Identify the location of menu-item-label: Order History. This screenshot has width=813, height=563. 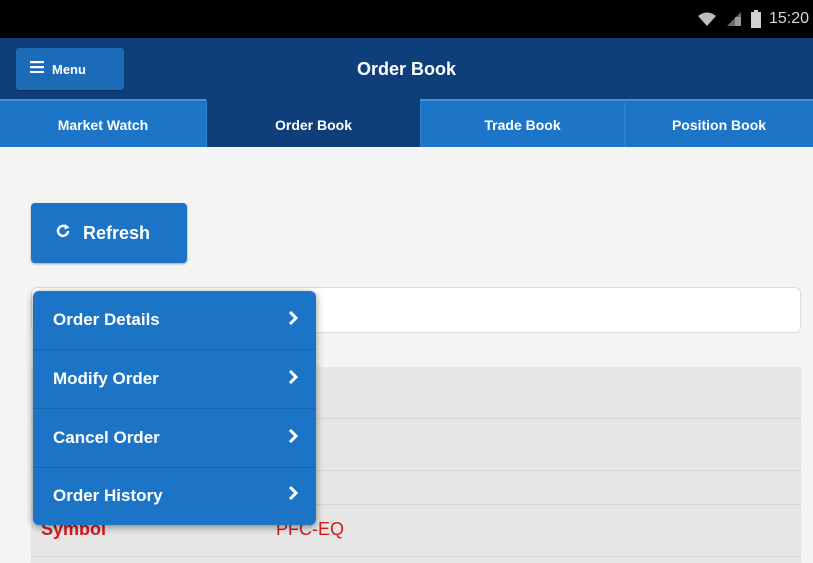
(108, 495).